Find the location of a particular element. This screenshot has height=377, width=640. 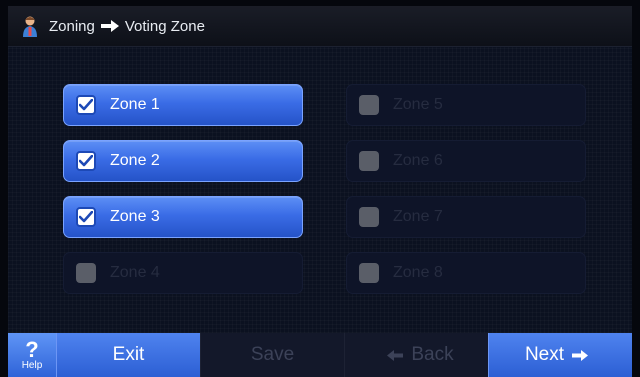

zone-label: Zone 7 is located at coordinates (418, 216).